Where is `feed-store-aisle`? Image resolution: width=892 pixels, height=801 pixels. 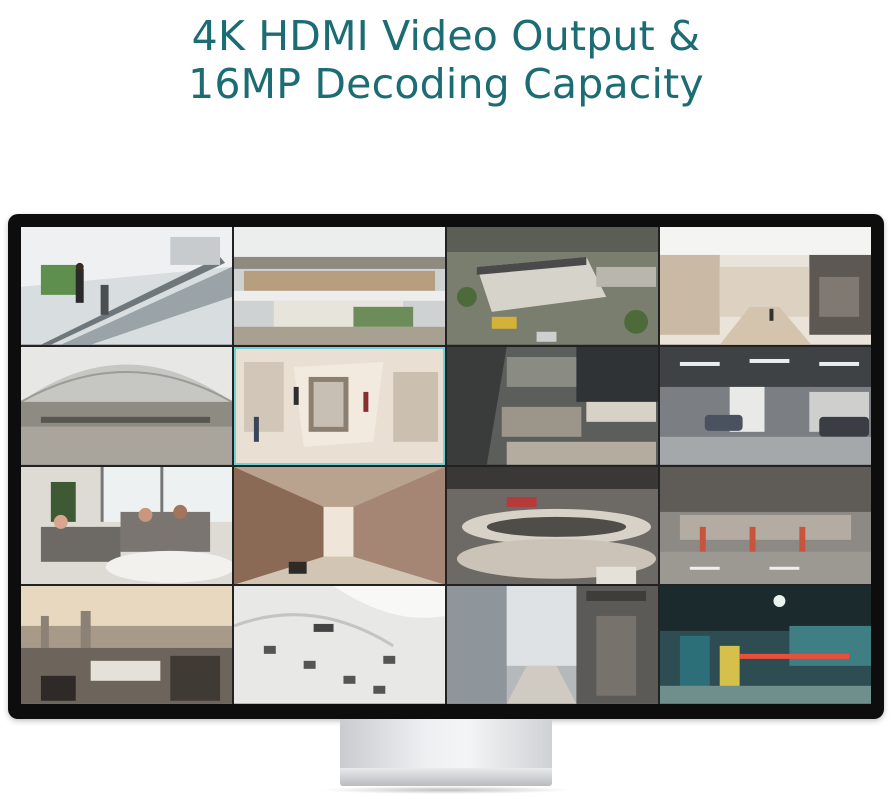 feed-store-aisle is located at coordinates (339, 405).